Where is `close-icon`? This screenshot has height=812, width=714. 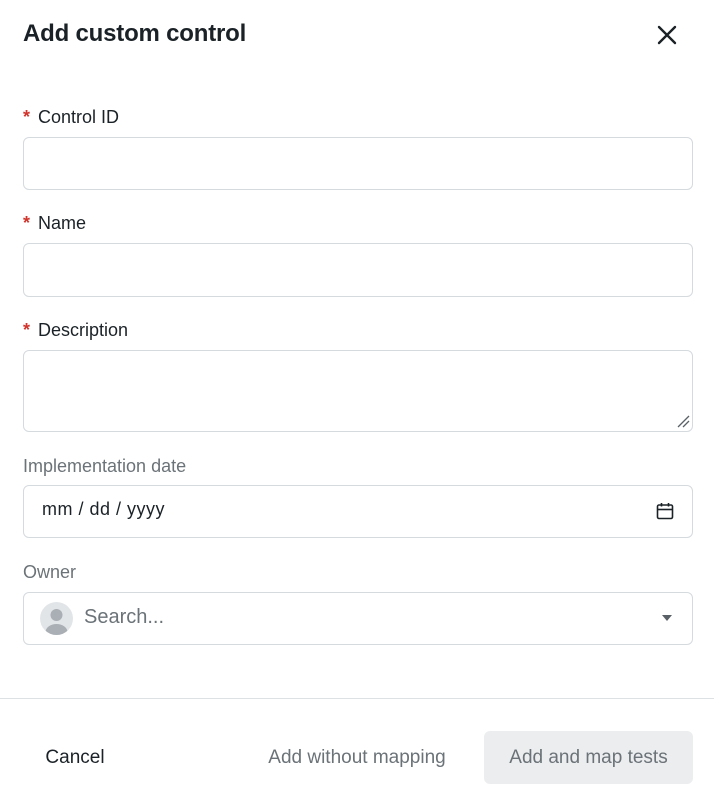 close-icon is located at coordinates (667, 35).